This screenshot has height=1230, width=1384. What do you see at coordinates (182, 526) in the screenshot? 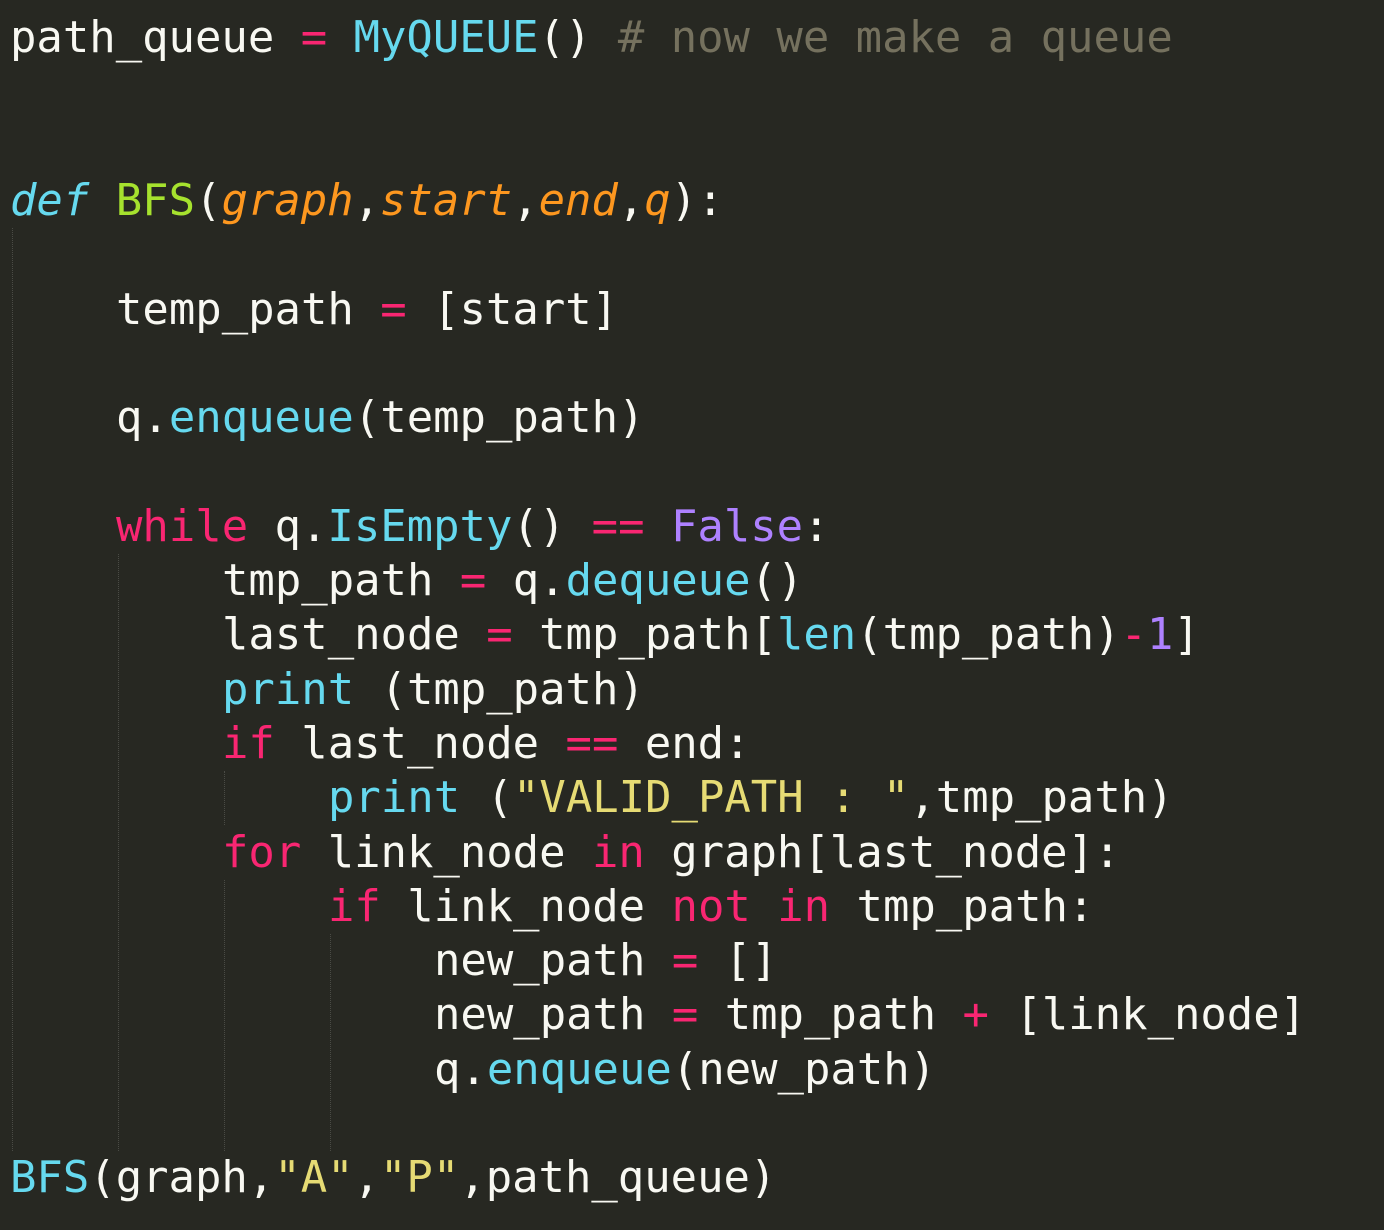
I see `code-token-kw: while` at bounding box center [182, 526].